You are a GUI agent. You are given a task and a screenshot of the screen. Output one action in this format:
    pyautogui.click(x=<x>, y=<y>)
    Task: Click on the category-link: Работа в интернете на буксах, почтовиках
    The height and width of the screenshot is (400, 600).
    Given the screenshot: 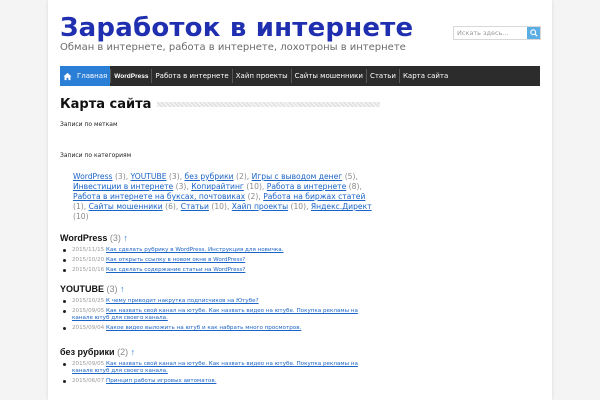 What is the action you would take?
    pyautogui.click(x=159, y=196)
    